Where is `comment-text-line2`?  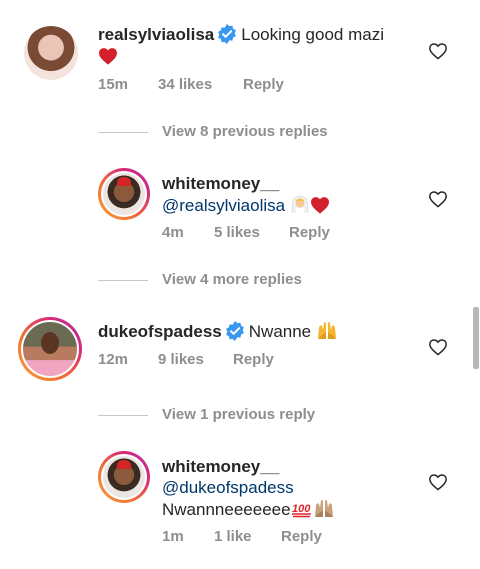 comment-text-line2 is located at coordinates (108, 57).